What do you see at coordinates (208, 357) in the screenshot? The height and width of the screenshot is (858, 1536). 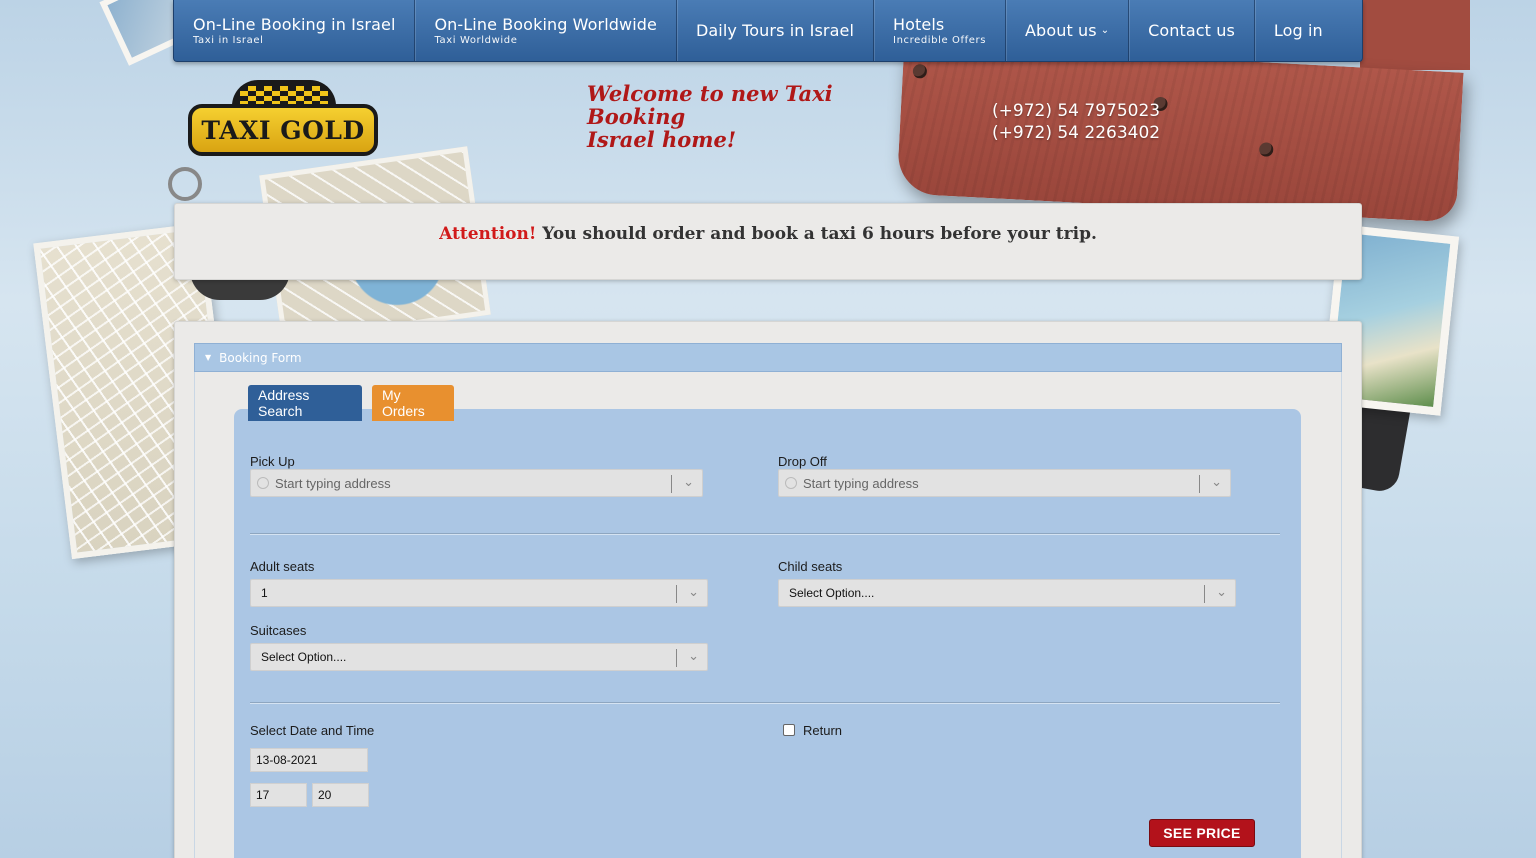 I see `triangle-down-icon: ▼` at bounding box center [208, 357].